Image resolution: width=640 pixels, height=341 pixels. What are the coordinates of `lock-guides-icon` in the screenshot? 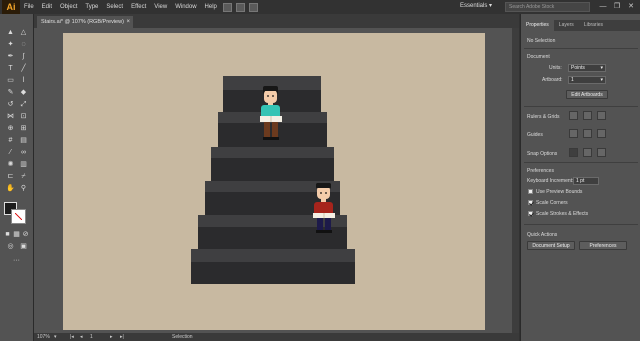 It's located at (587, 133).